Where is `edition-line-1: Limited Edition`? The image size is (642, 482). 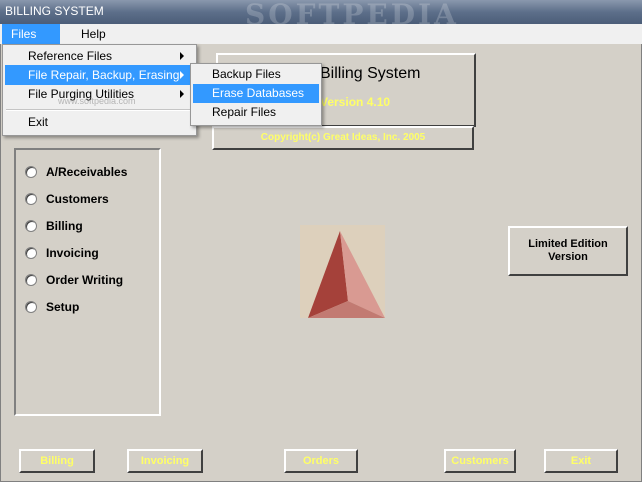 edition-line-1: Limited Edition is located at coordinates (568, 244).